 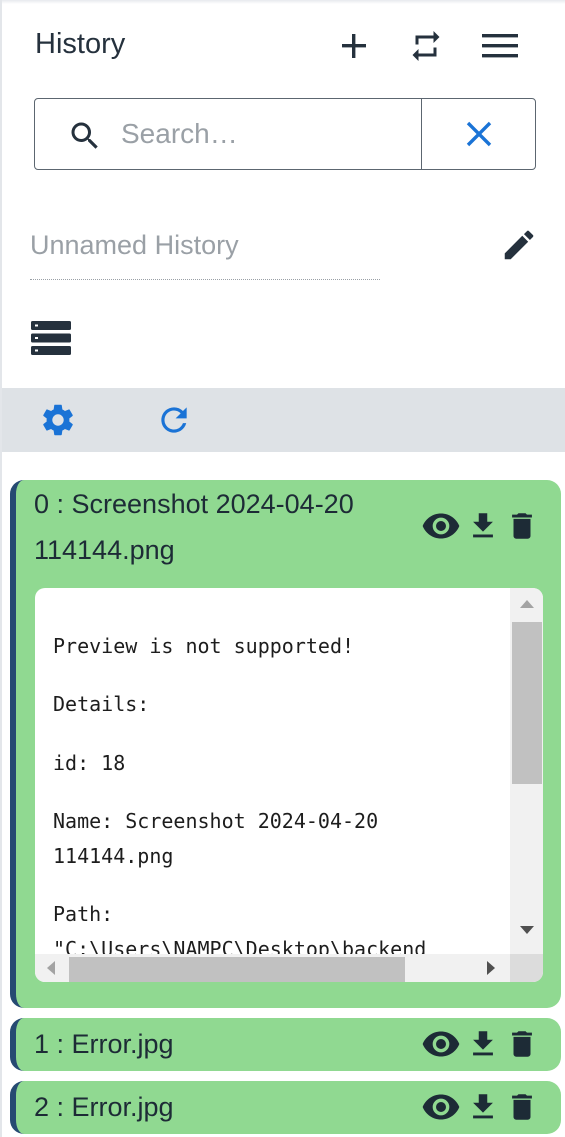 What do you see at coordinates (104, 550) in the screenshot?
I see `item-title-line-2: 114144.png` at bounding box center [104, 550].